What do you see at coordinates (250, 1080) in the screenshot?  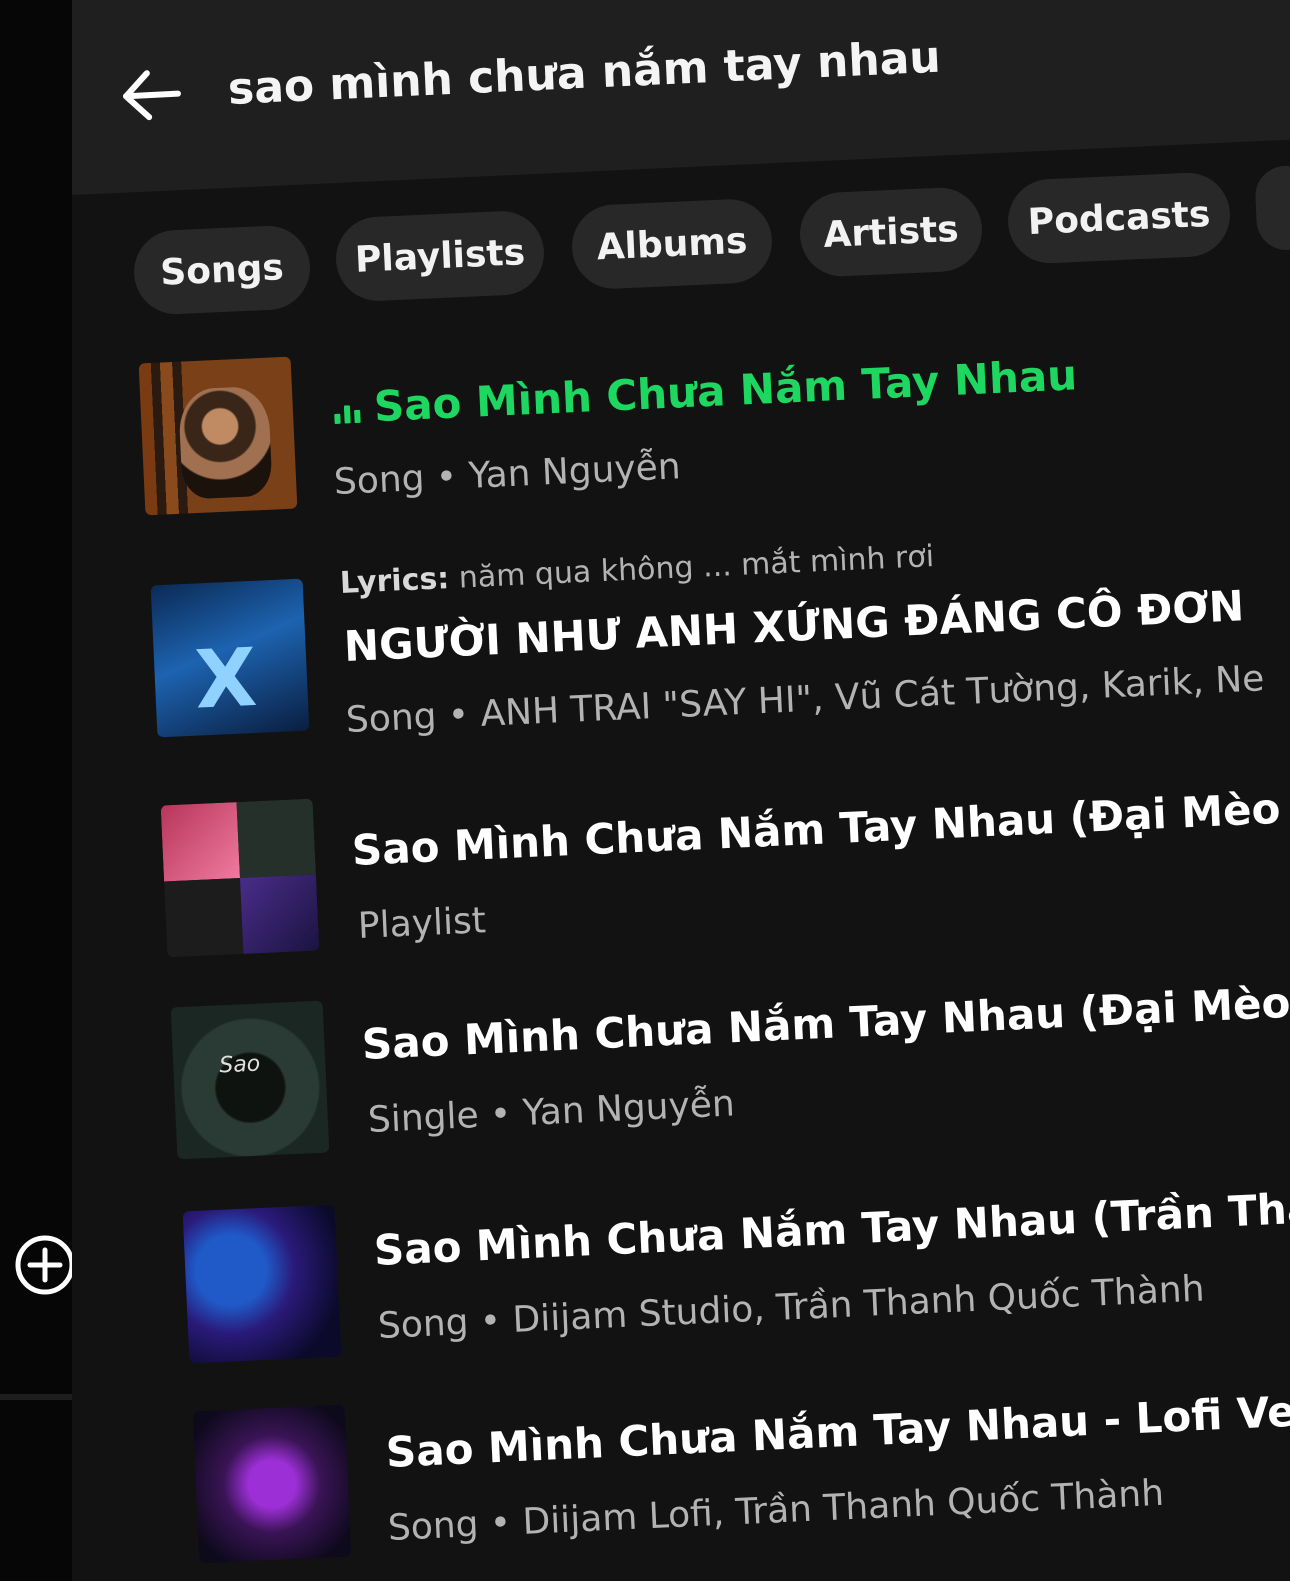 I see `album-art: Sao` at bounding box center [250, 1080].